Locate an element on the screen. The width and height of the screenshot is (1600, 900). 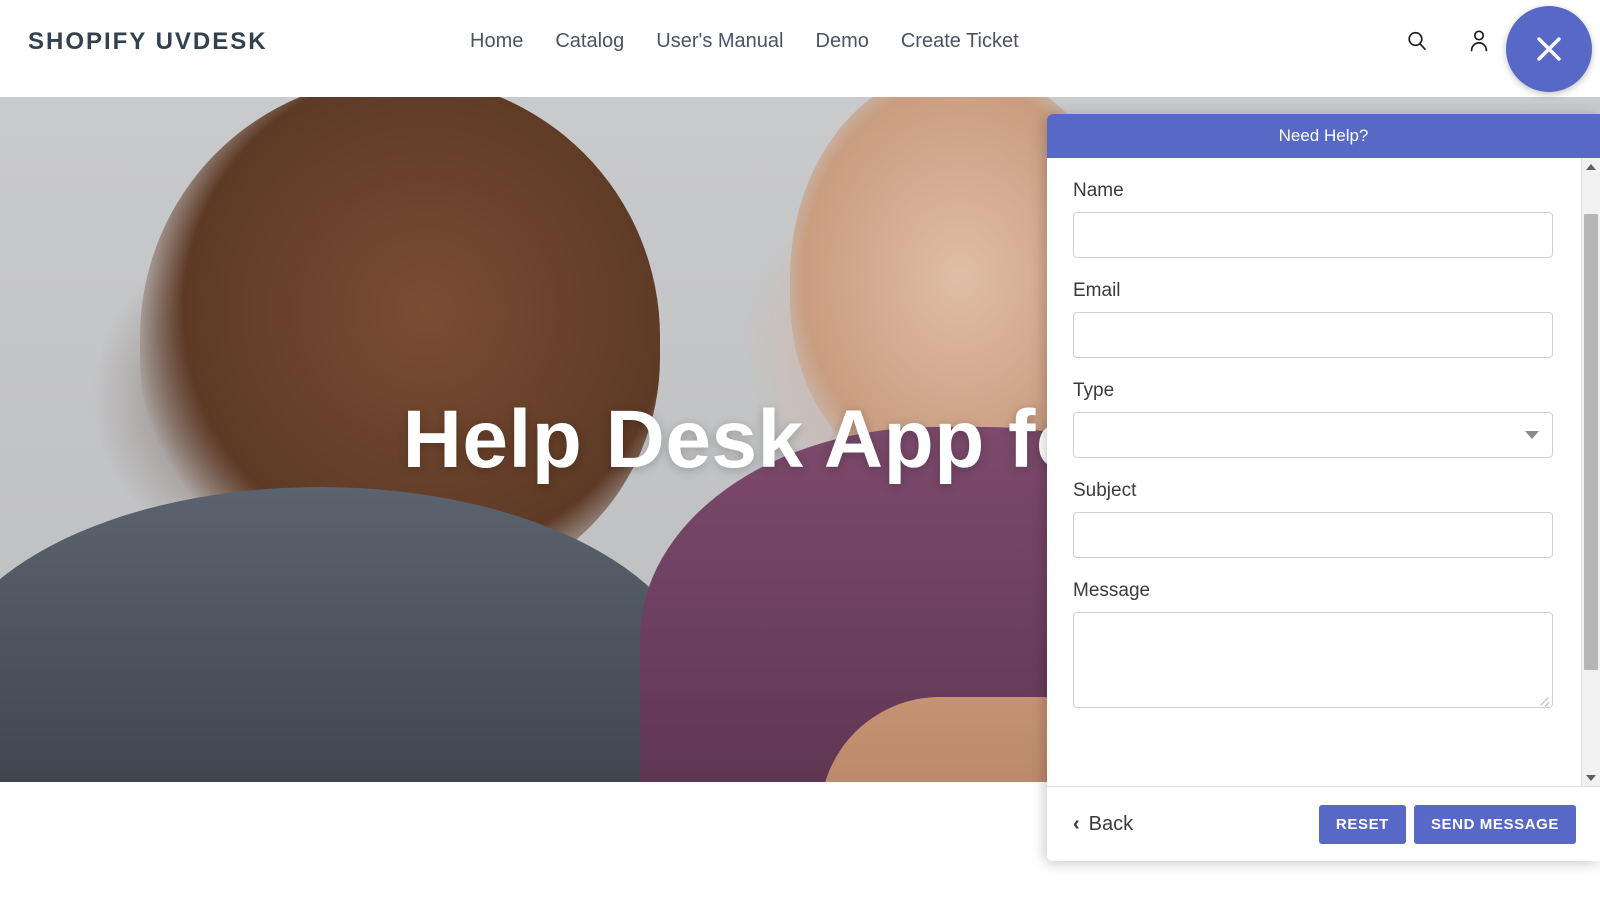
message-textarea-wrapper is located at coordinates (1313, 660).